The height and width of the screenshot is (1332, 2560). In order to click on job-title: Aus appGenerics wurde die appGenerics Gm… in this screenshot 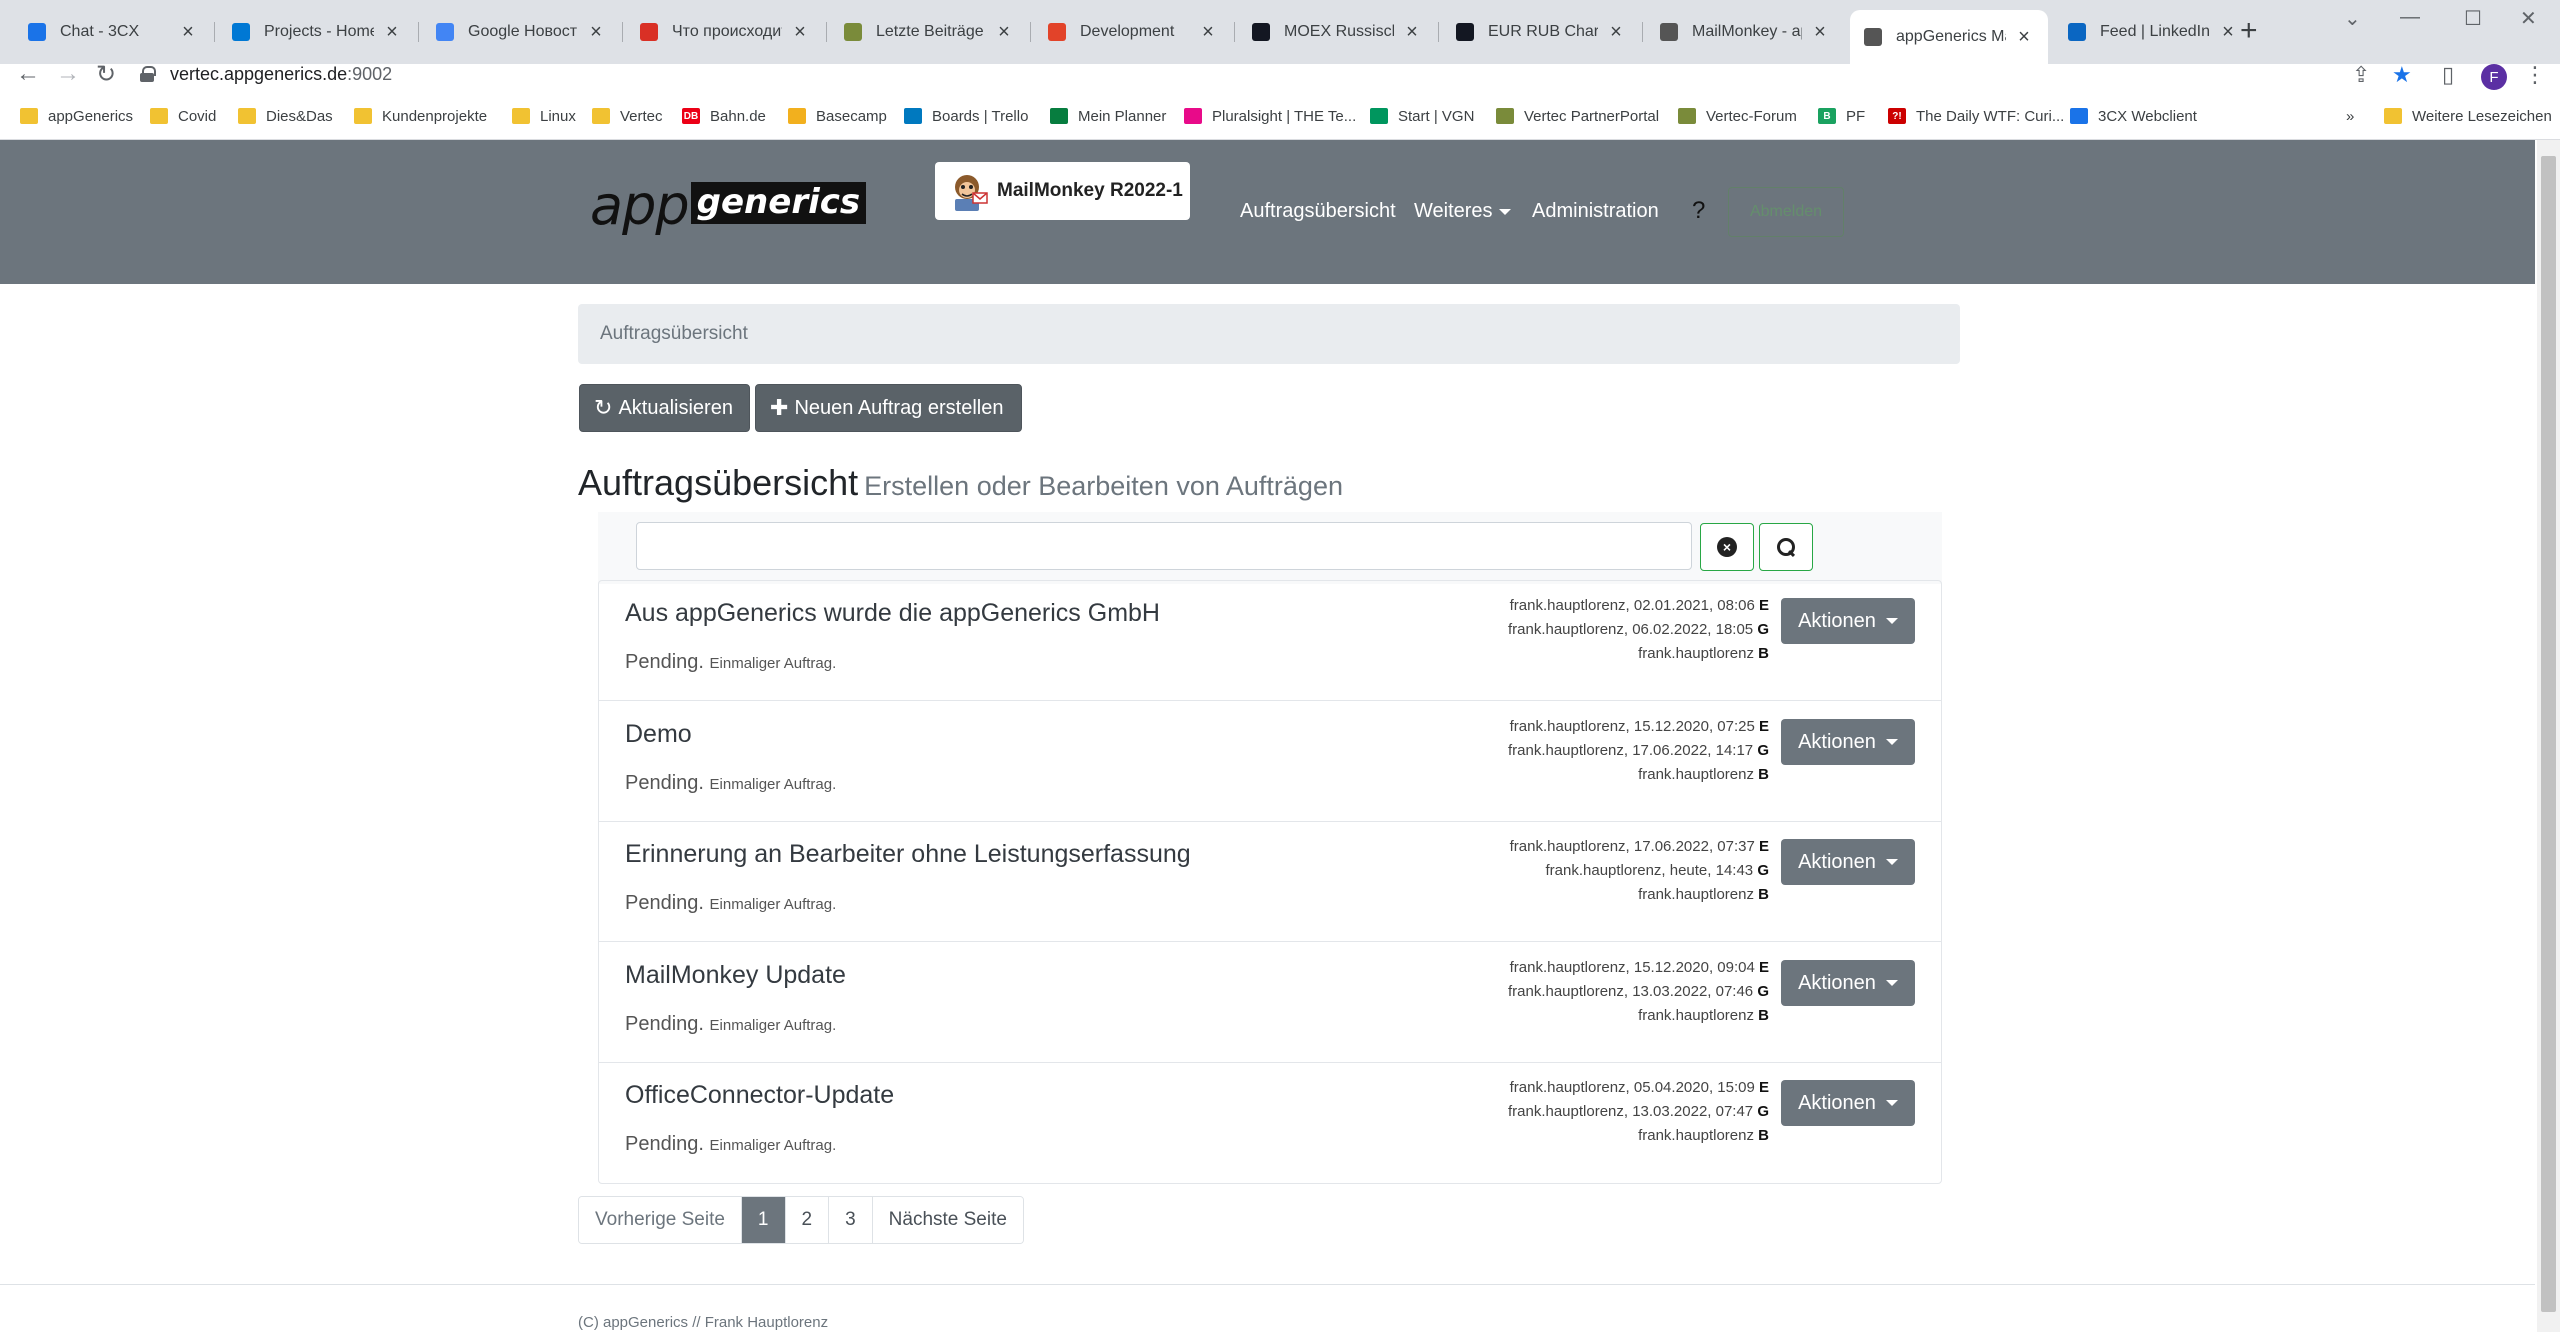, I will do `click(892, 613)`.